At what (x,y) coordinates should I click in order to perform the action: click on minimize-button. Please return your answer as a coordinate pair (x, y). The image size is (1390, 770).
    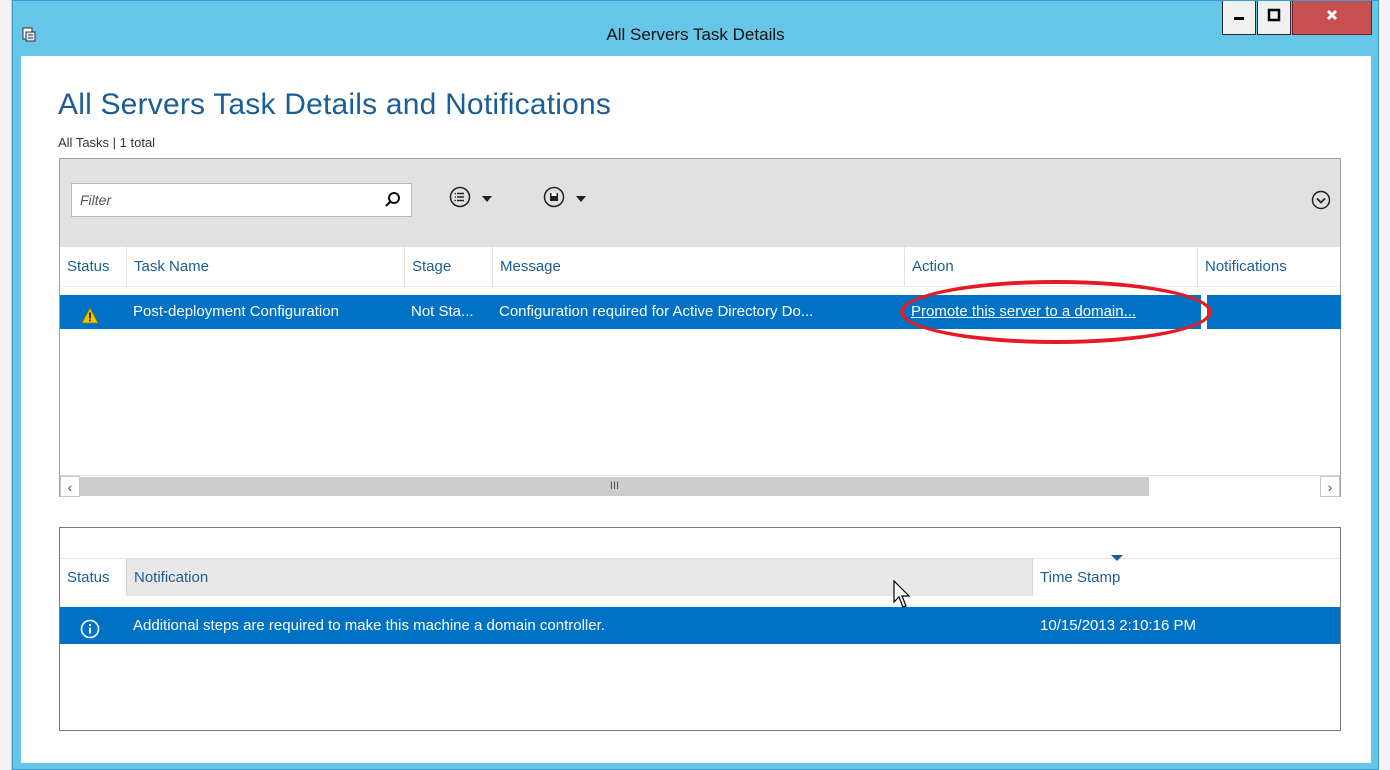
    Looking at the image, I should click on (1239, 18).